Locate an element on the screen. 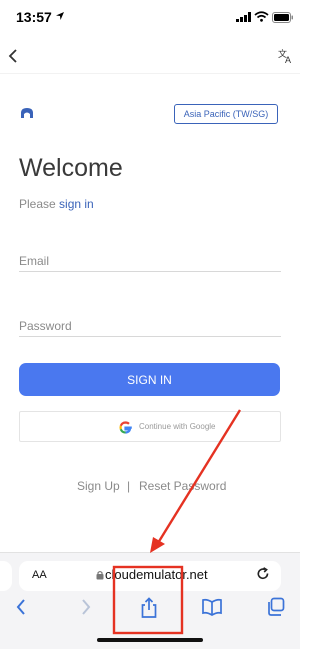  google-signin-button: Continue with Google is located at coordinates (150, 426).